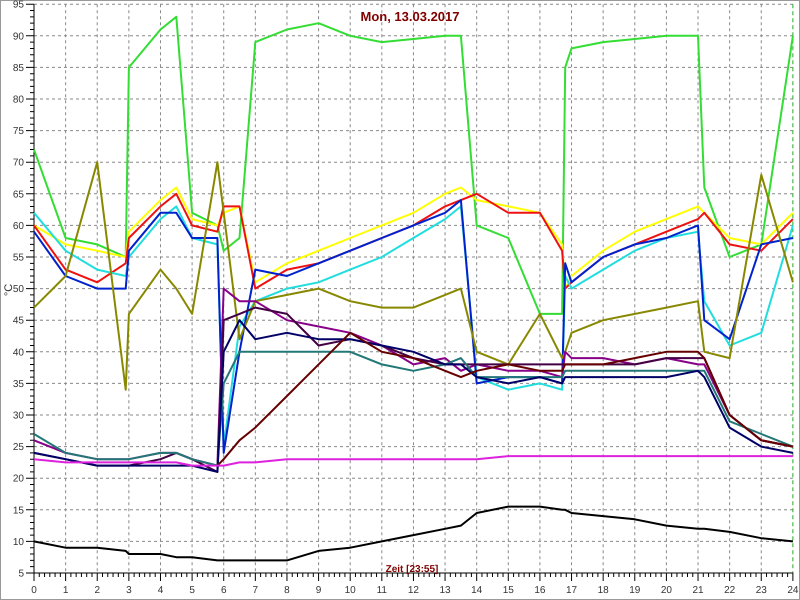  Describe the element at coordinates (18, 226) in the screenshot. I see `y-tick-label: 60` at that location.